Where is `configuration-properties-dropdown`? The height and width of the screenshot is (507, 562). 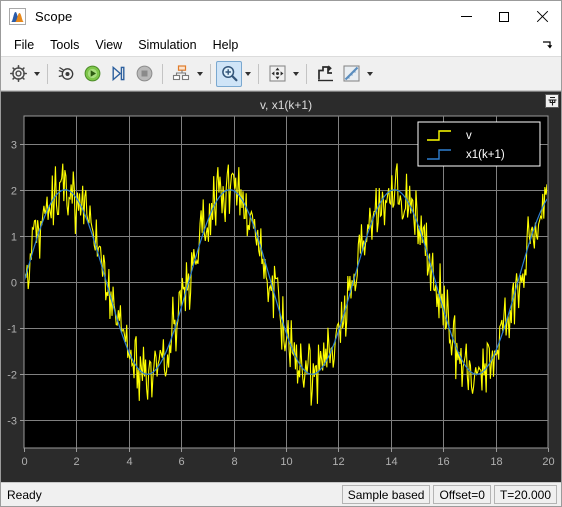
configuration-properties-dropdown is located at coordinates (36, 74).